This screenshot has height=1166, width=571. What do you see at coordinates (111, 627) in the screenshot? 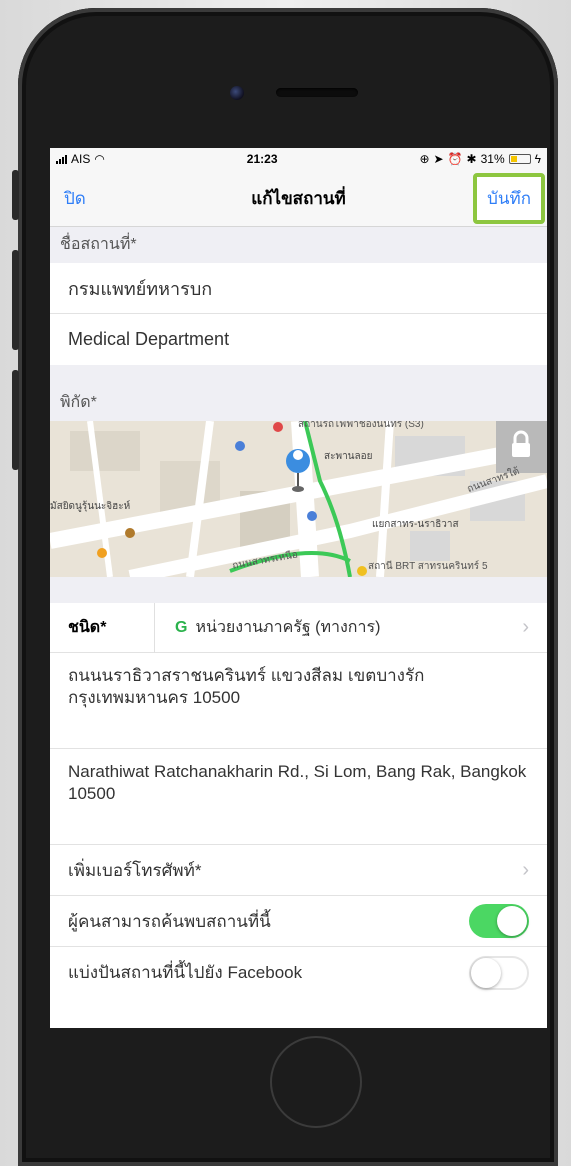
I see `type-label: ชนิด*` at bounding box center [111, 627].